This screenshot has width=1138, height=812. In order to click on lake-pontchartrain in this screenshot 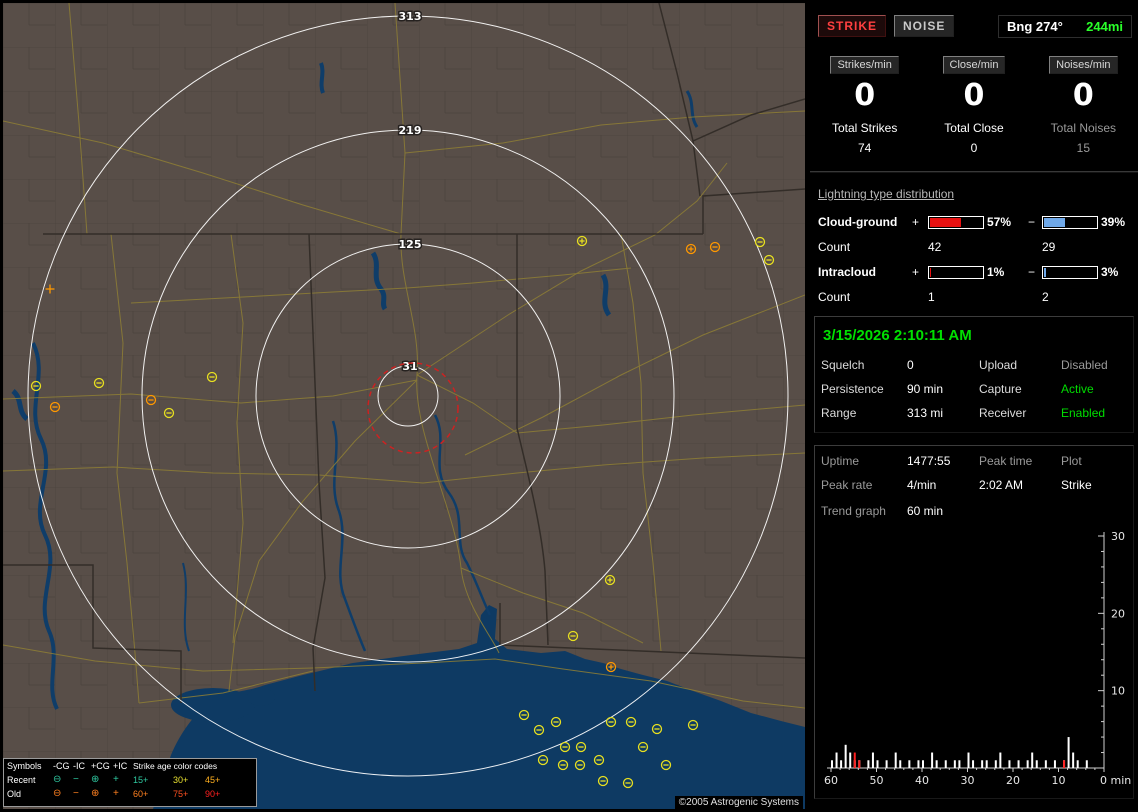, I will do `click(213, 705)`.